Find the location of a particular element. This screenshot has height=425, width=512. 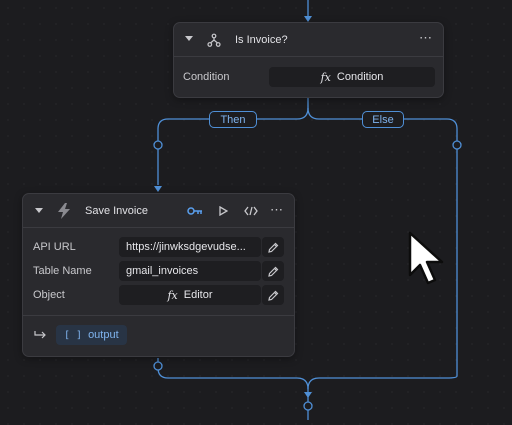

output-variable-chip: [ ] output is located at coordinates (91, 335).